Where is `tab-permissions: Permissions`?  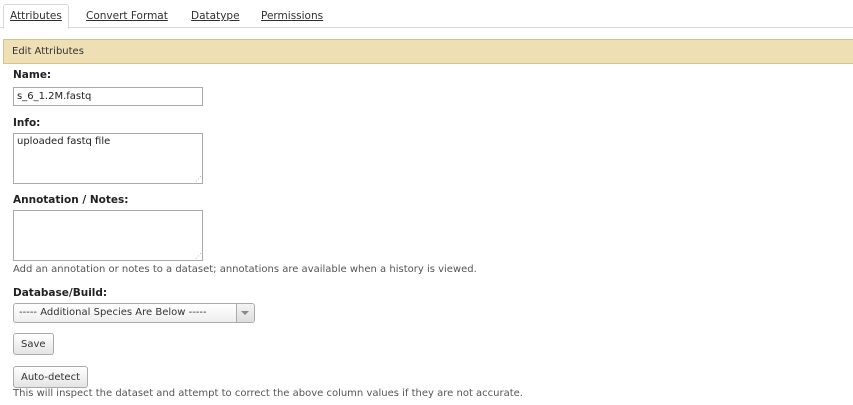
tab-permissions: Permissions is located at coordinates (292, 16).